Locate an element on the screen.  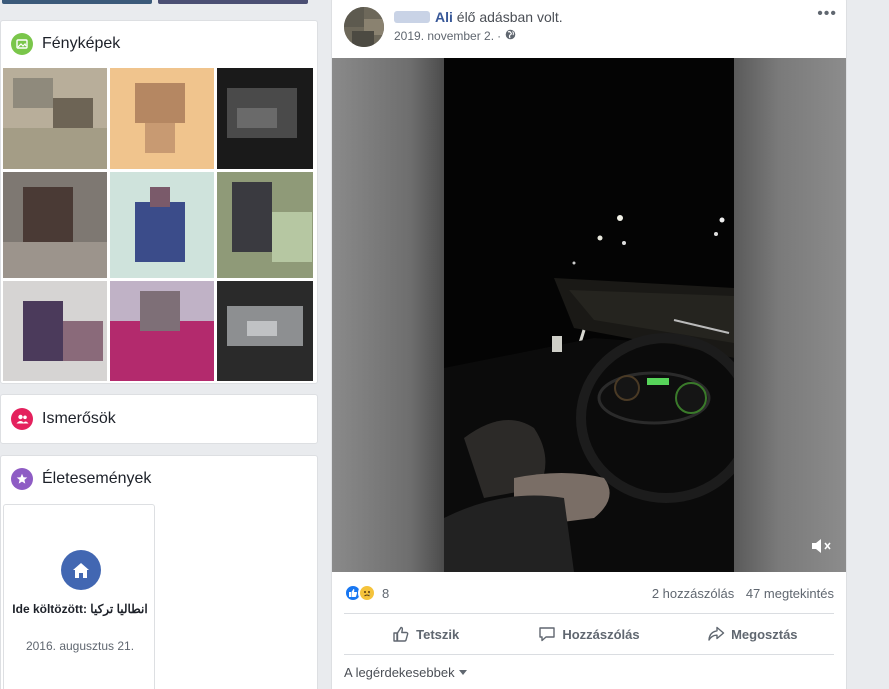
post-author-line: Ali élő adásban volt. is located at coordinates (478, 17).